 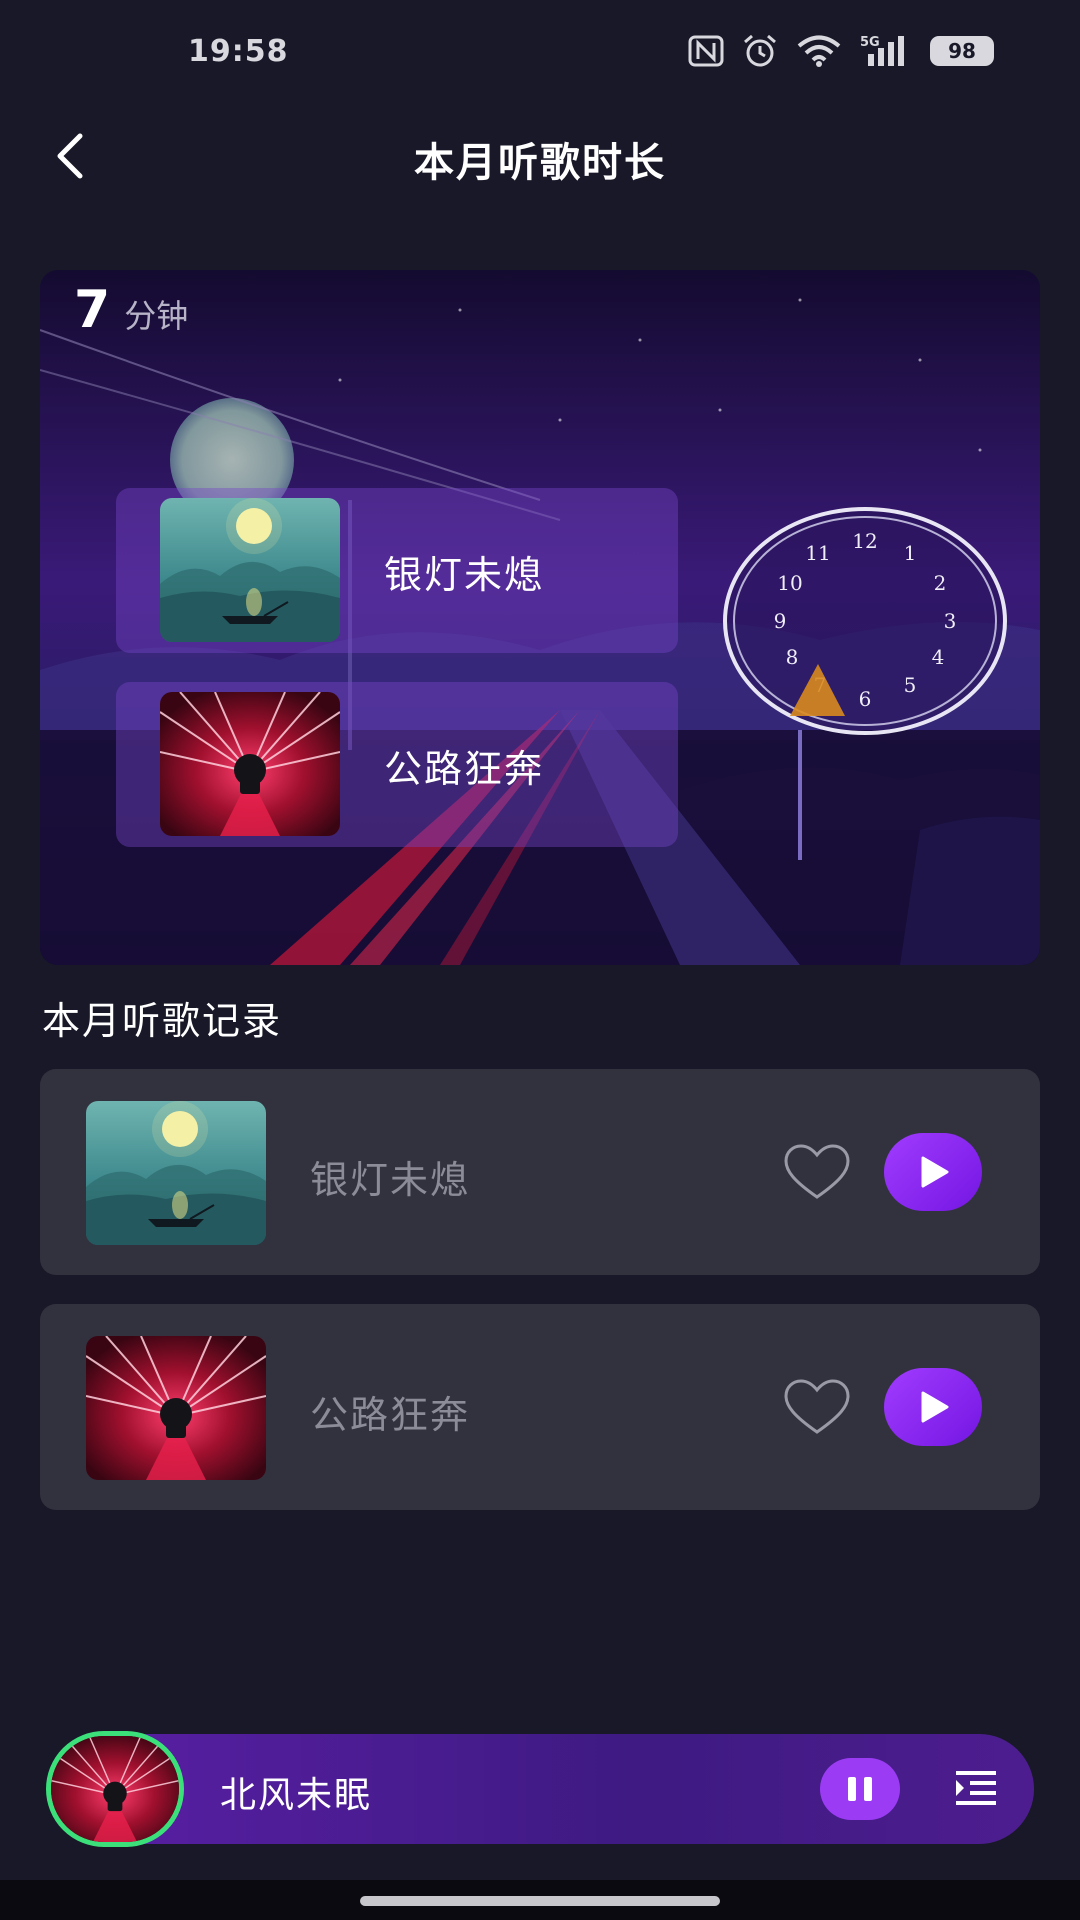 I want to click on listening-duration: 7 分钟, so click(x=131, y=310).